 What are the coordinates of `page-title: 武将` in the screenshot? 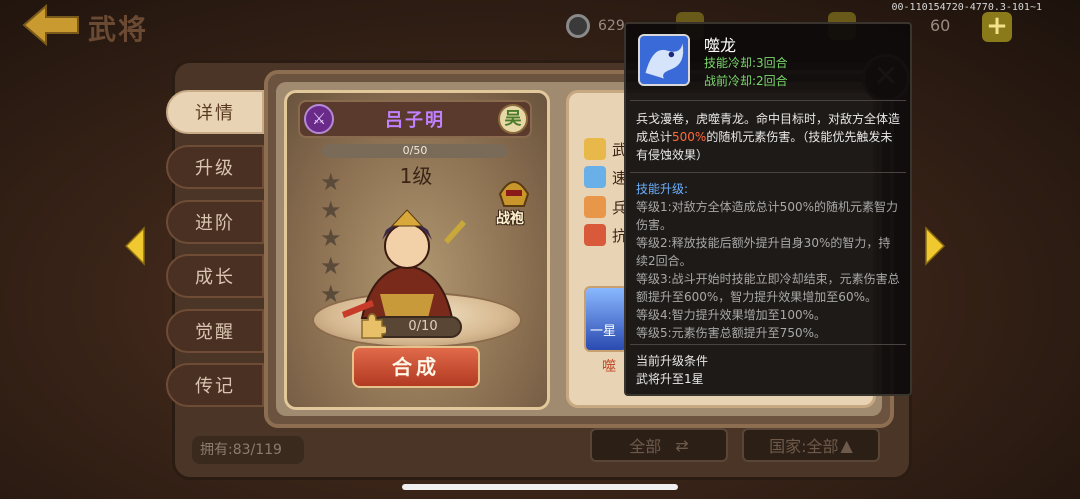 It's located at (118, 29).